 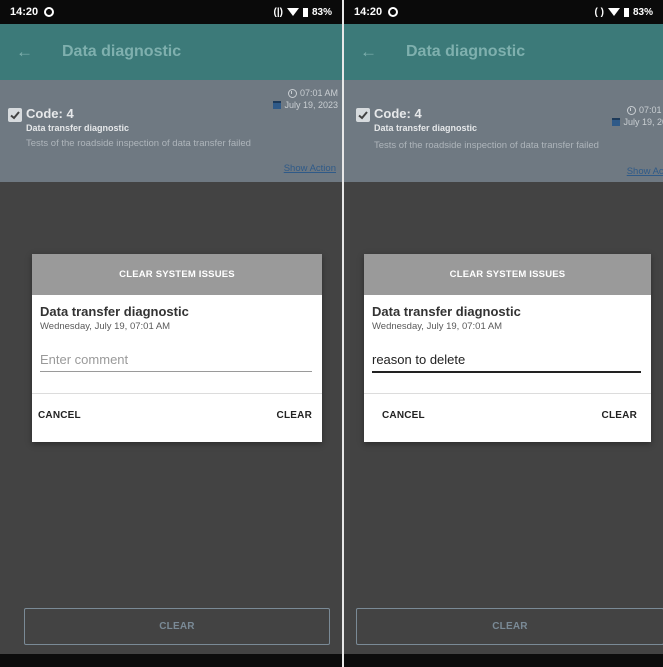 I want to click on status-bar: 14:20 (|) 83%, so click(x=171, y=12).